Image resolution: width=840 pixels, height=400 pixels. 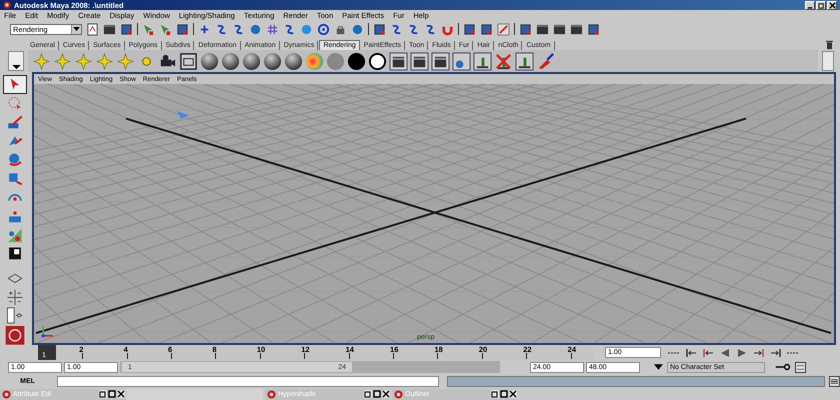 I want to click on step-forward-frame-icon, so click(x=759, y=353).